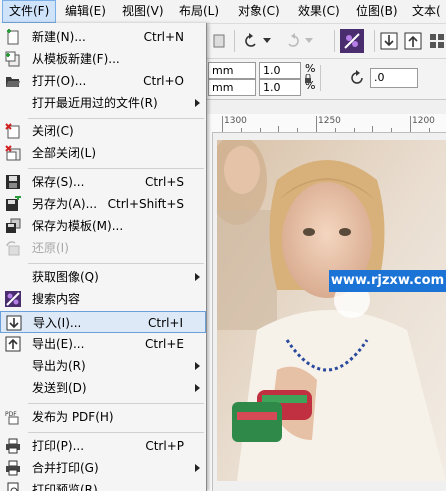  What do you see at coordinates (13, 468) in the screenshot?
I see `merge-print-icon` at bounding box center [13, 468].